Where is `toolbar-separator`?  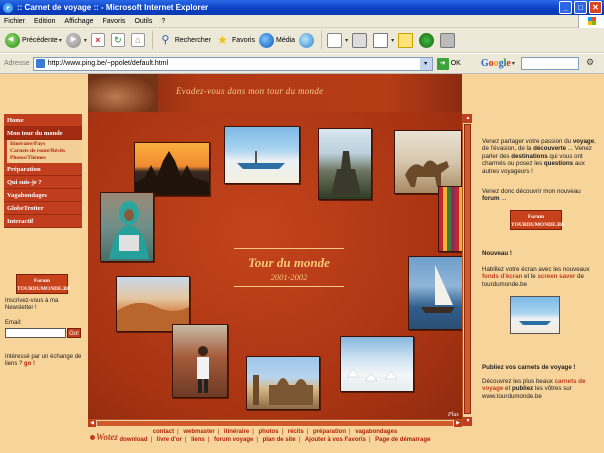
toolbar-separator is located at coordinates (322, 40).